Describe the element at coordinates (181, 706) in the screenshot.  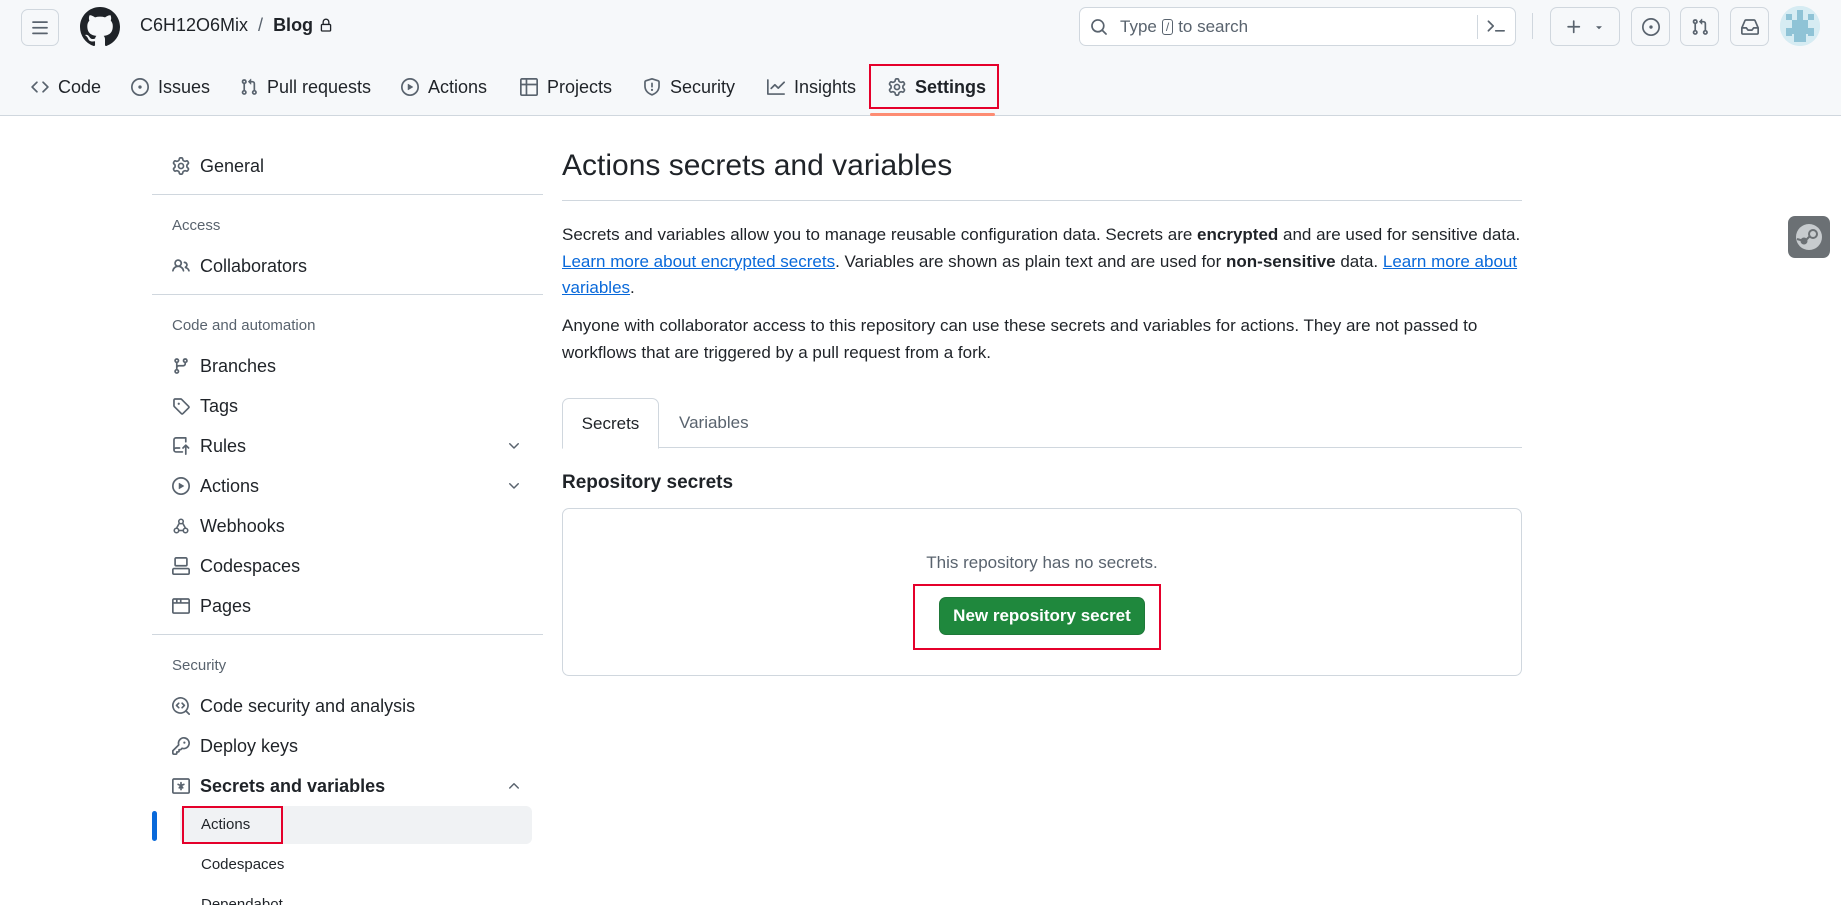
I see `codescan-icon` at that location.